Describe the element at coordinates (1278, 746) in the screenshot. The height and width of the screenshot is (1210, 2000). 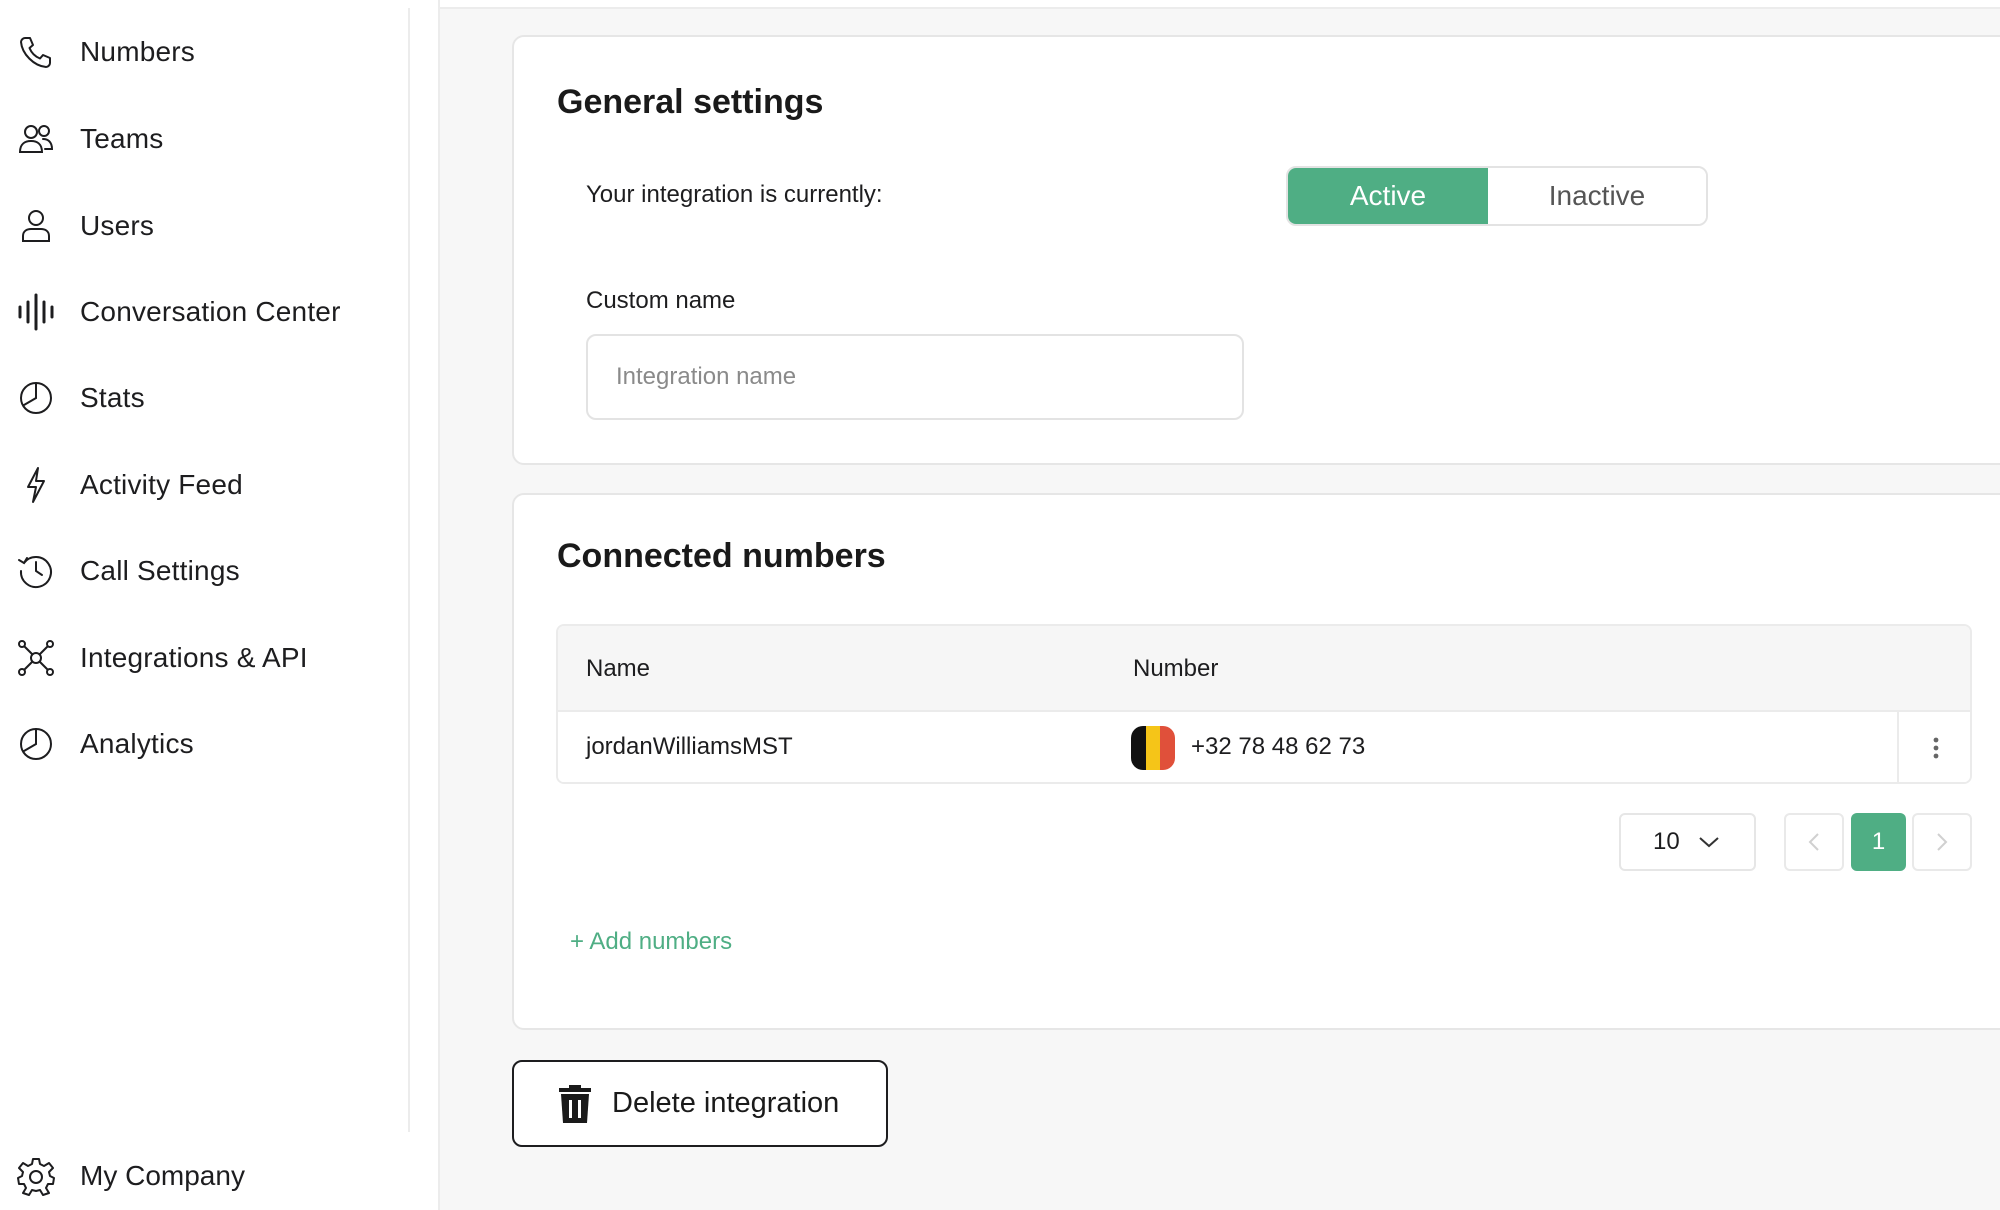
I see `row-number: +32 78 48 62 73` at that location.